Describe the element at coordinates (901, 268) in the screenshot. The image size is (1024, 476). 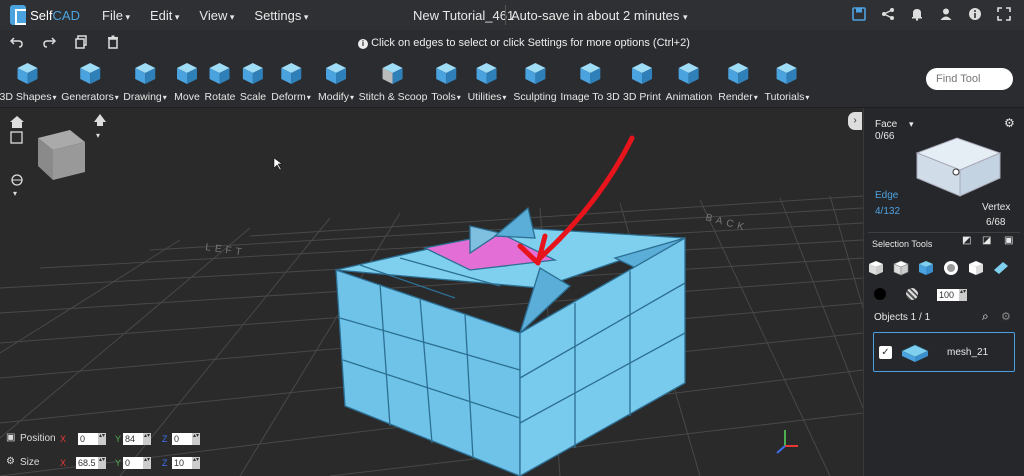
I see `grid-select-icon` at that location.